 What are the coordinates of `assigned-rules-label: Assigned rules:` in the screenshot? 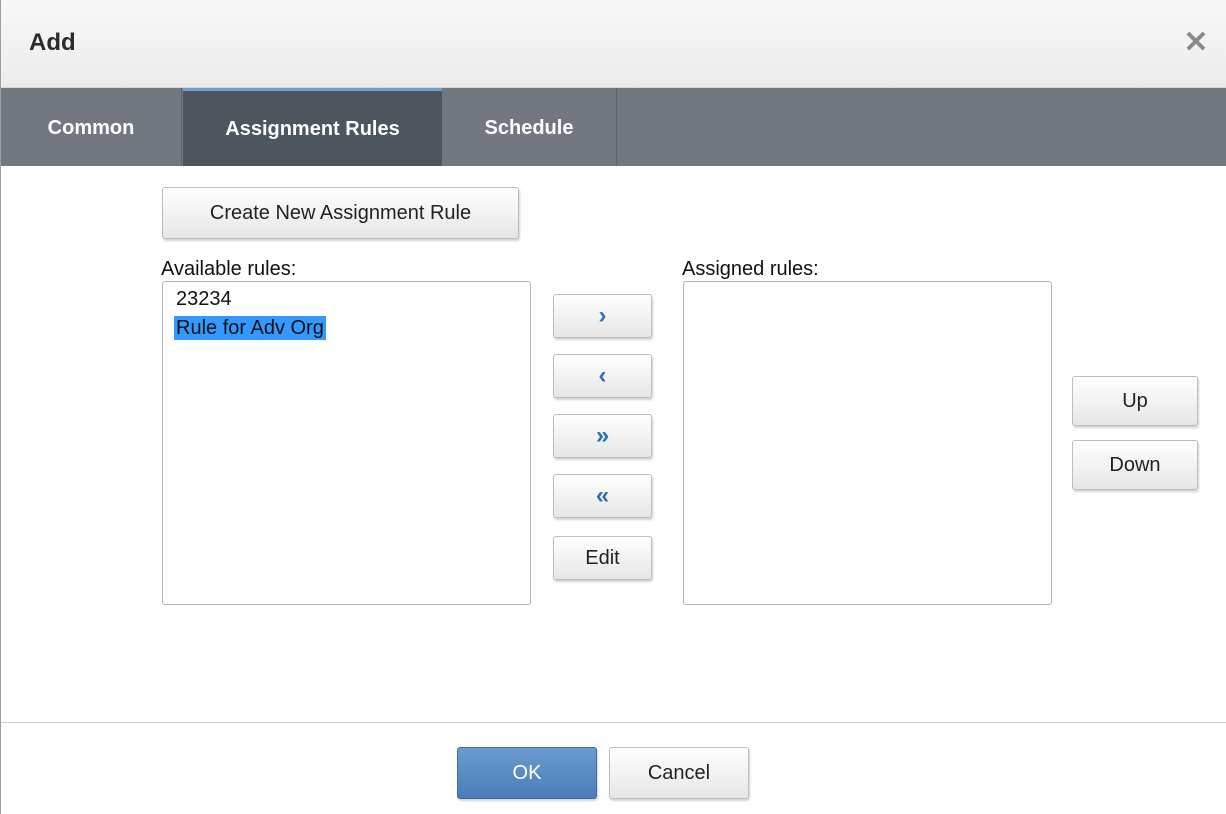 It's located at (750, 269).